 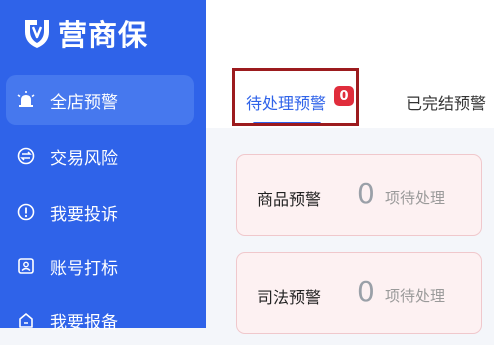 I want to click on sidebar-item-label: 我要投诉, so click(x=84, y=214).